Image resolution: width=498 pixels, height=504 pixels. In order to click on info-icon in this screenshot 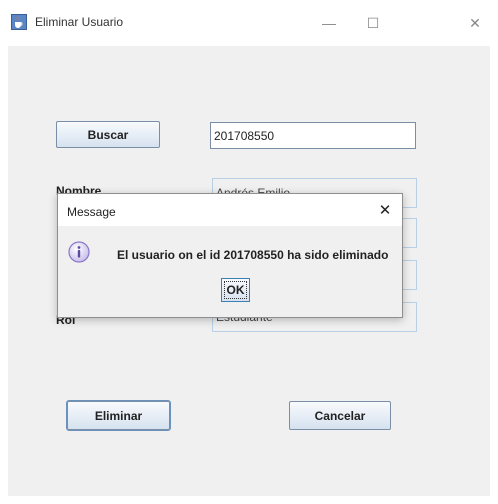, I will do `click(79, 252)`.